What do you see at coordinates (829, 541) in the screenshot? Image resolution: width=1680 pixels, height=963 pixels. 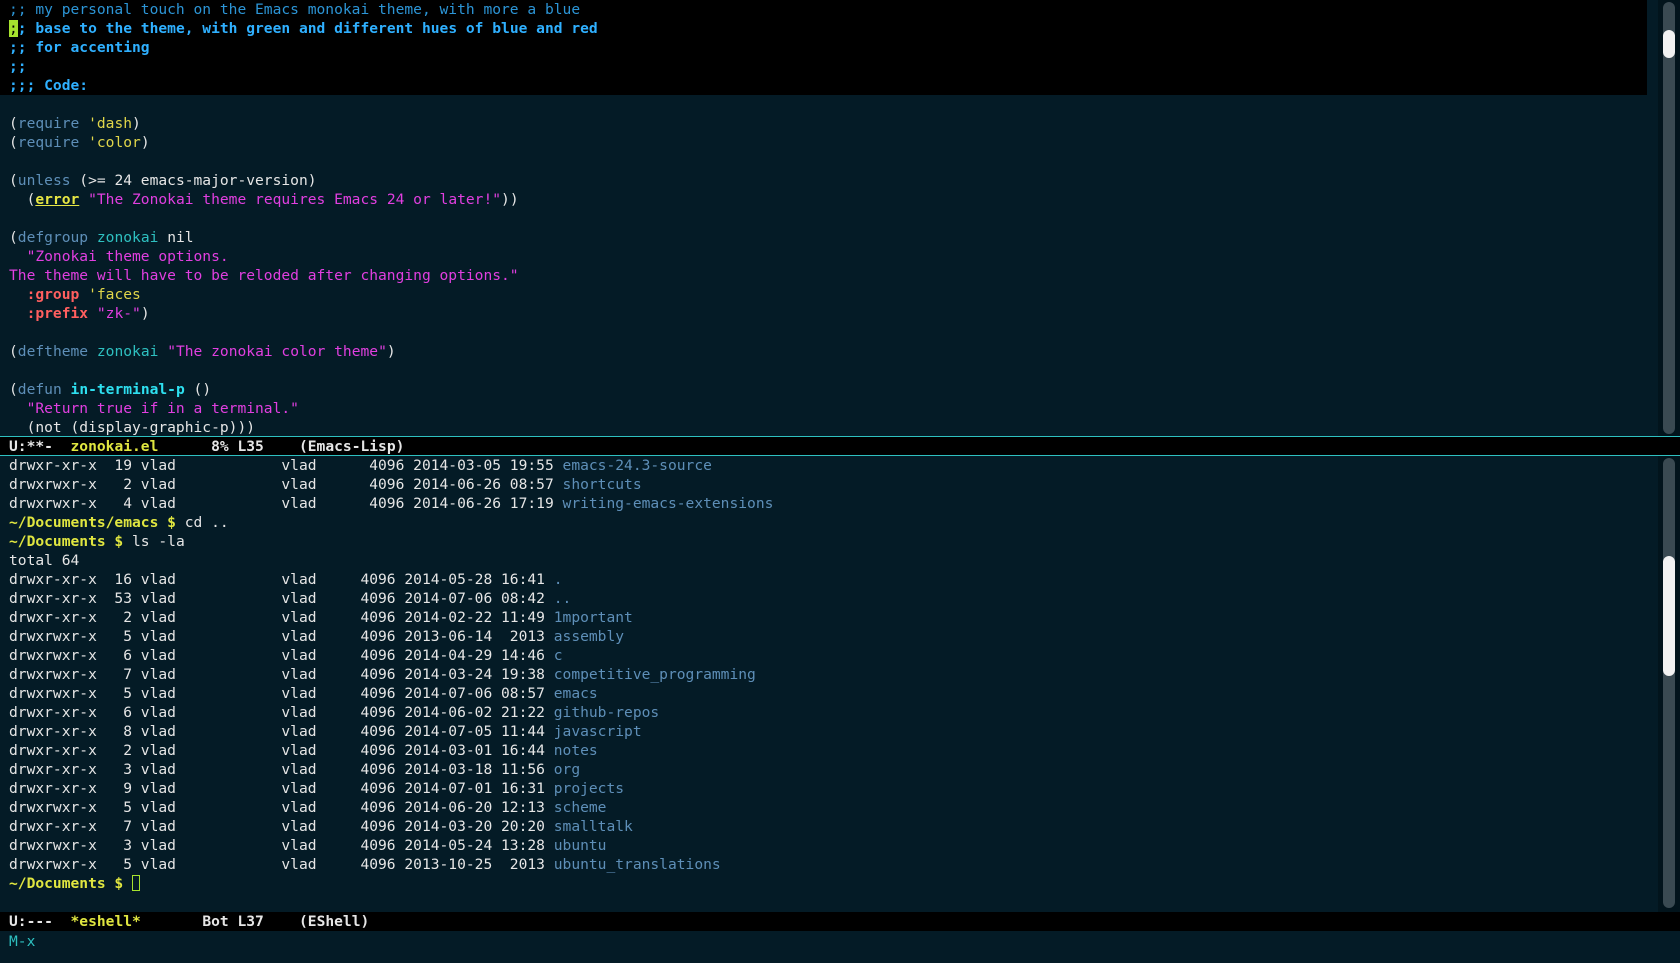 I see `shell-command-line: ~/Documents $ ls -la` at bounding box center [829, 541].